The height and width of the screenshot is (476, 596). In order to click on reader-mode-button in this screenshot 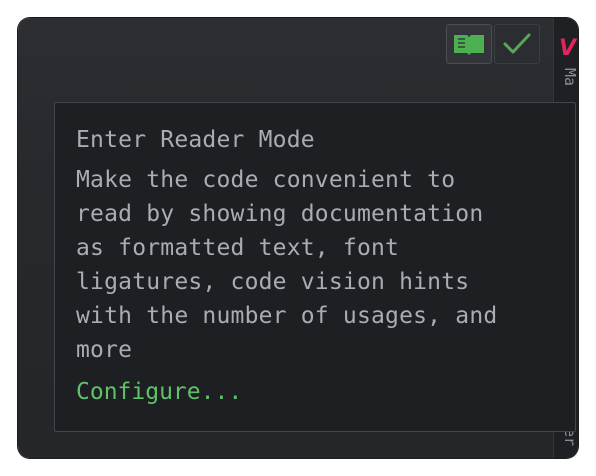, I will do `click(469, 44)`.